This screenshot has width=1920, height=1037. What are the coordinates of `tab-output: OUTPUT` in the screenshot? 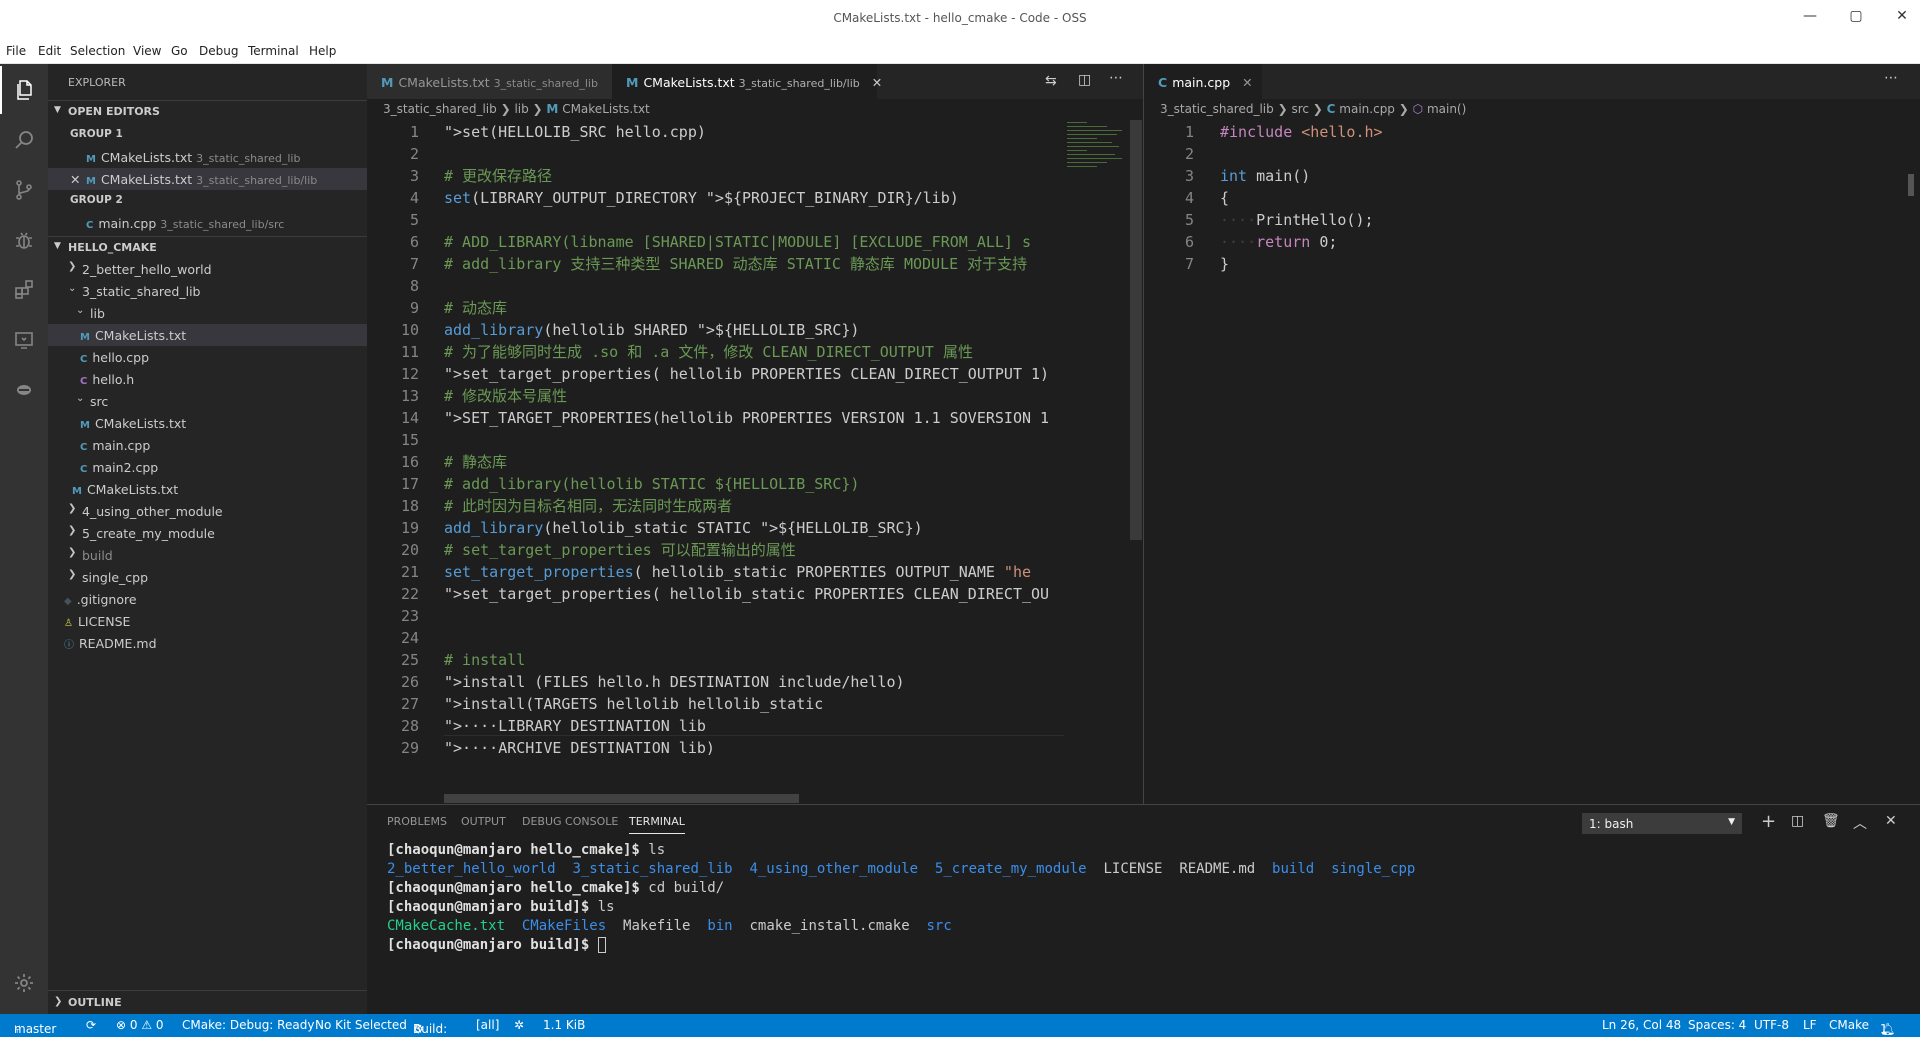 It's located at (483, 821).